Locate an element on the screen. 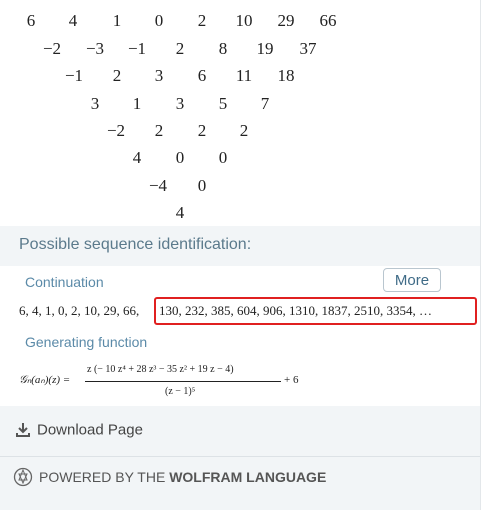 This screenshot has width=486, height=510. table-cell: −3 is located at coordinates (95, 48).